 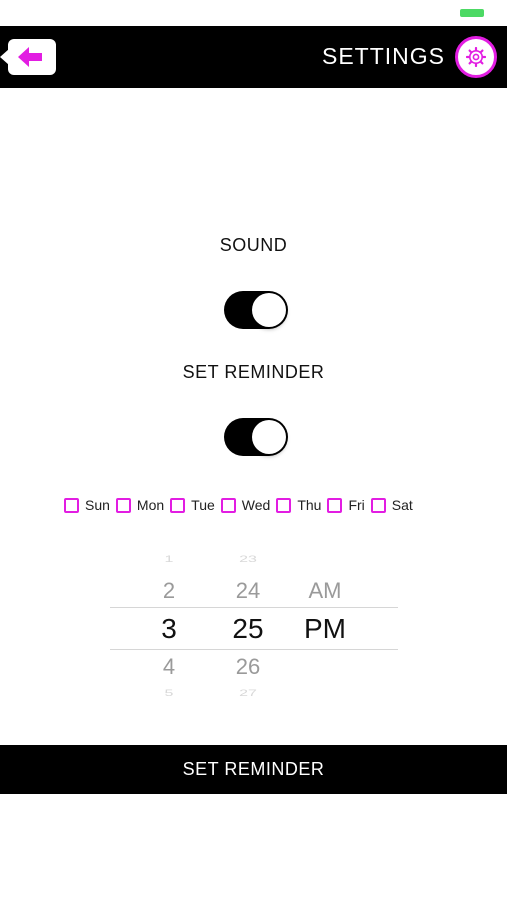 What do you see at coordinates (253, 13) in the screenshot?
I see `status-bar` at bounding box center [253, 13].